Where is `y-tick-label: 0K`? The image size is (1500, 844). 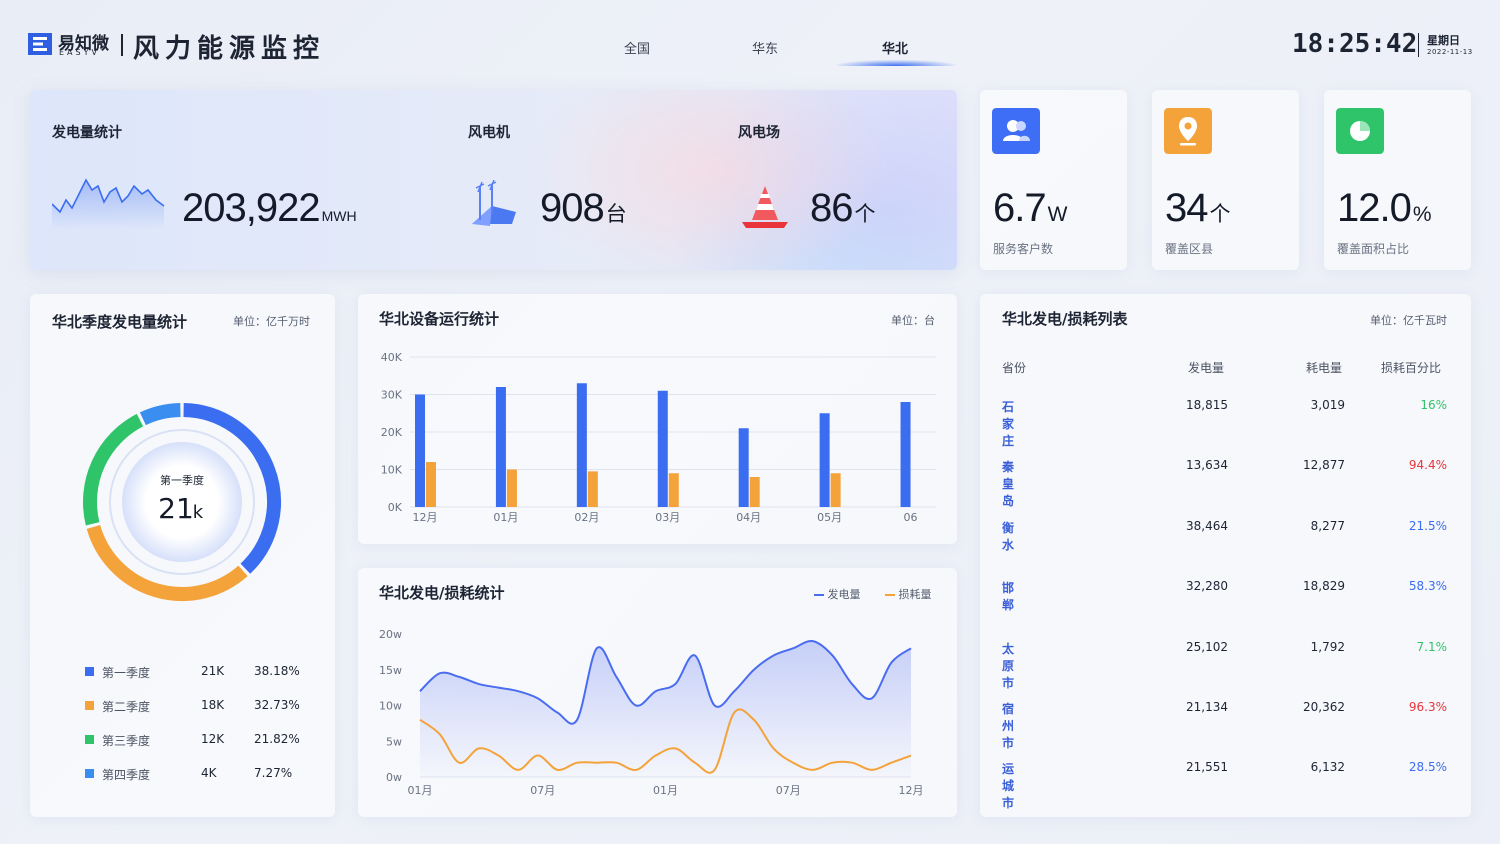 y-tick-label: 0K is located at coordinates (395, 507).